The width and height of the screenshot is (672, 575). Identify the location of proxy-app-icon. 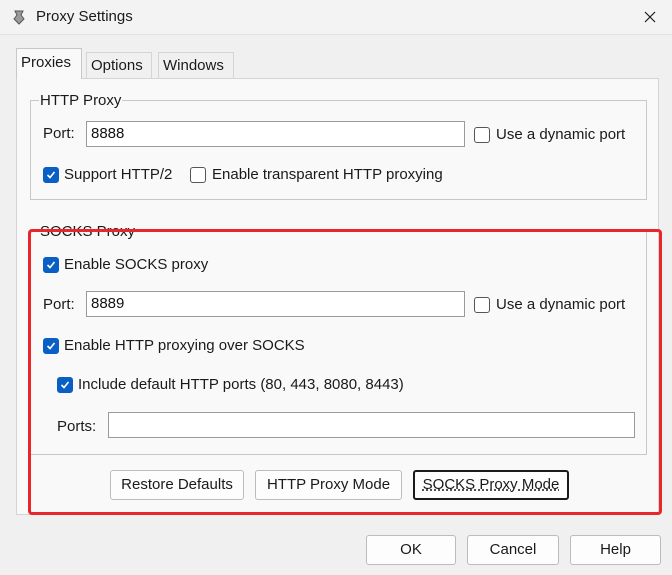
(19, 17).